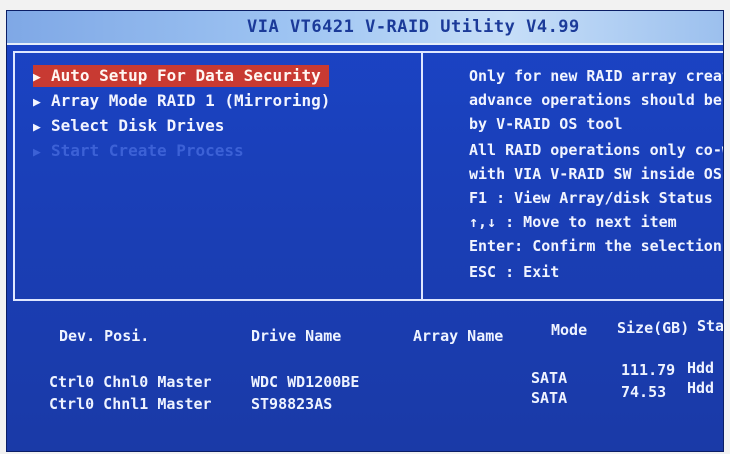  I want to click on menu-item-auto-setup: ▶ Auto Setup For Data Security, so click(181, 76).